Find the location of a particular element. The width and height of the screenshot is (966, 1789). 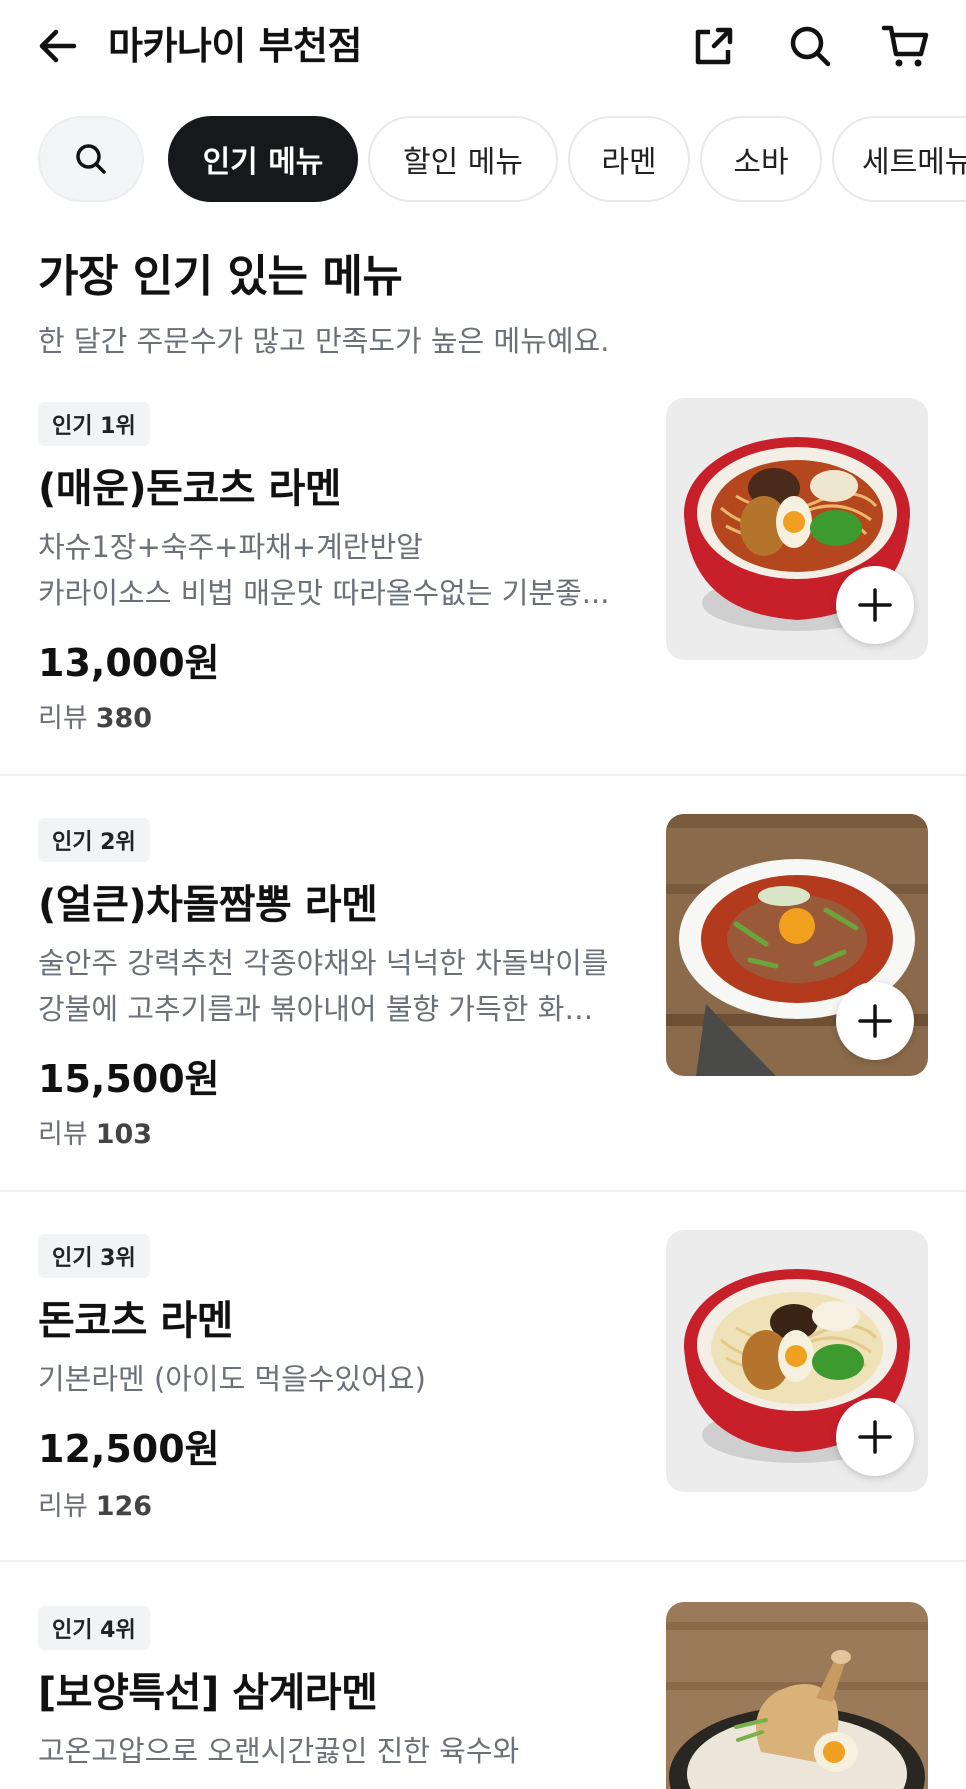

chip-ramen: 라멘 is located at coordinates (629, 159).